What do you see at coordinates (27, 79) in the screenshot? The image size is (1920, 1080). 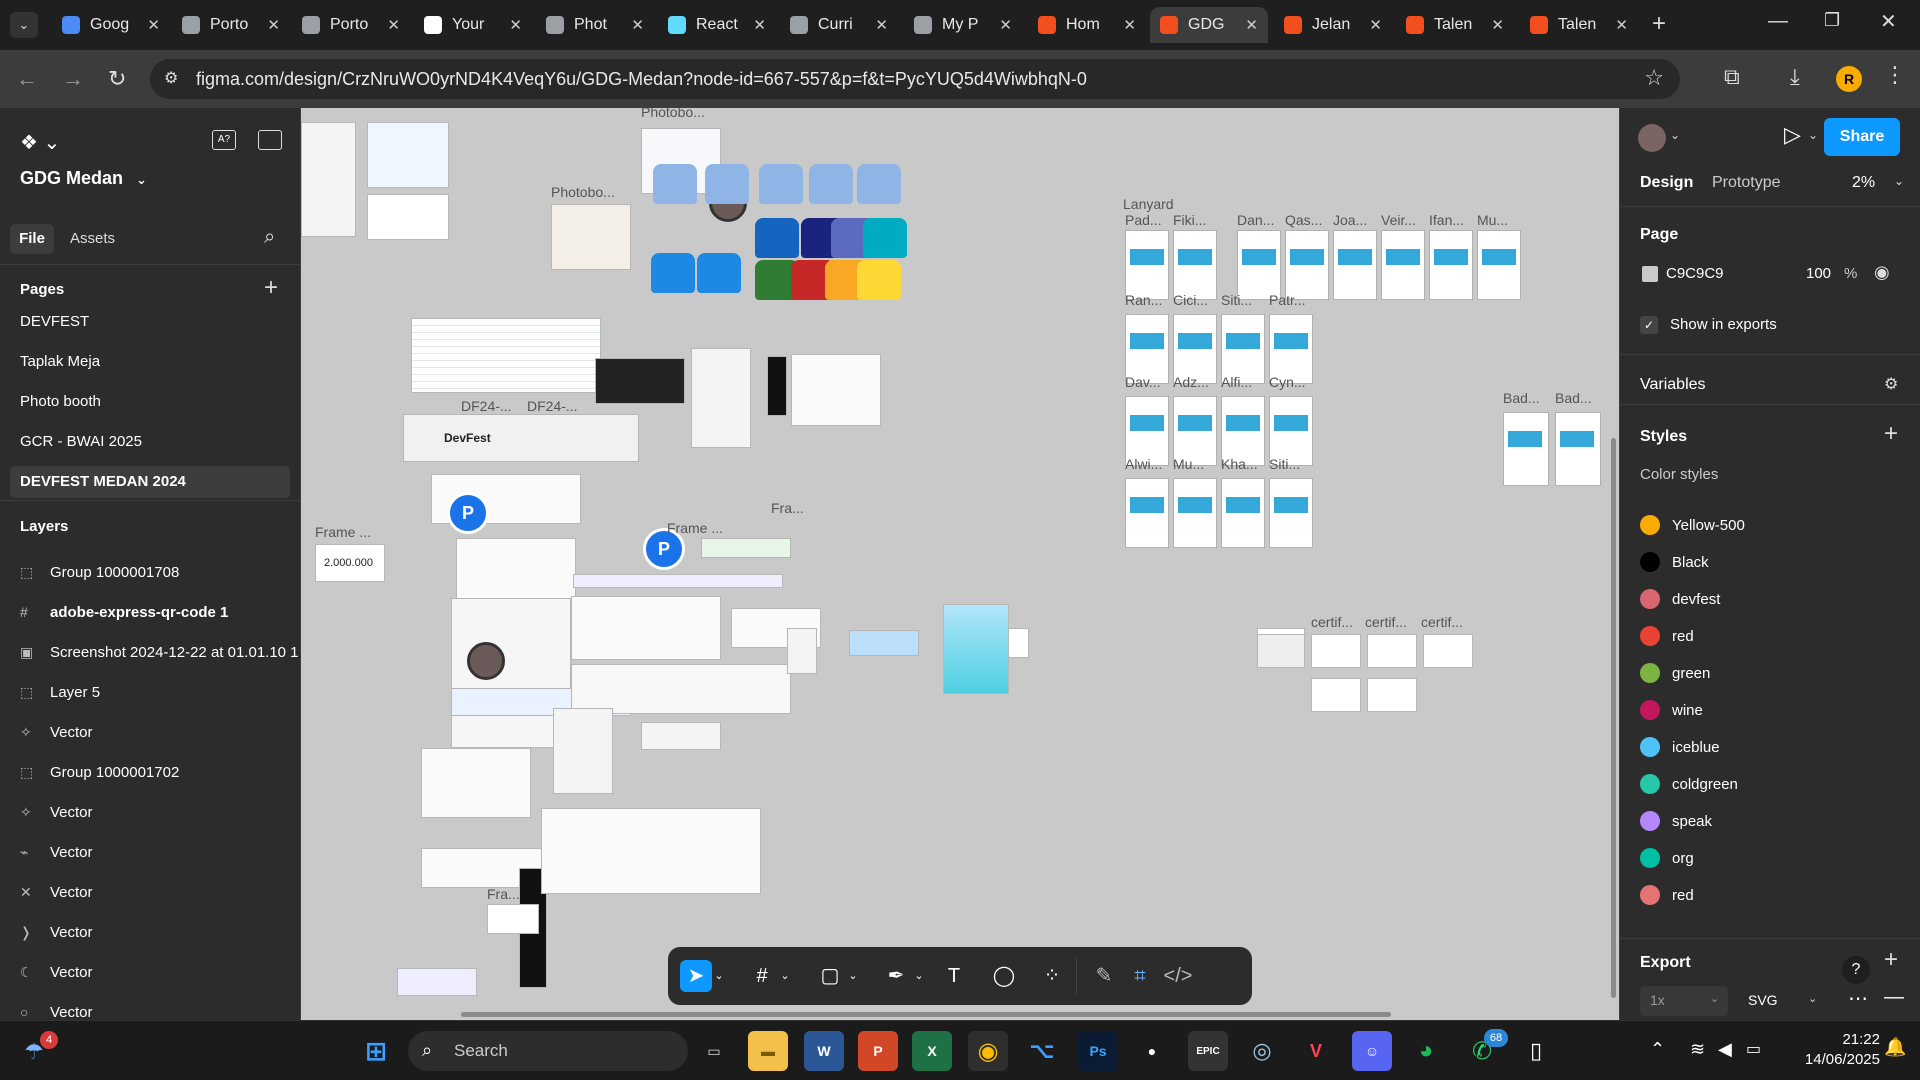 I see `back-button: ←` at bounding box center [27, 79].